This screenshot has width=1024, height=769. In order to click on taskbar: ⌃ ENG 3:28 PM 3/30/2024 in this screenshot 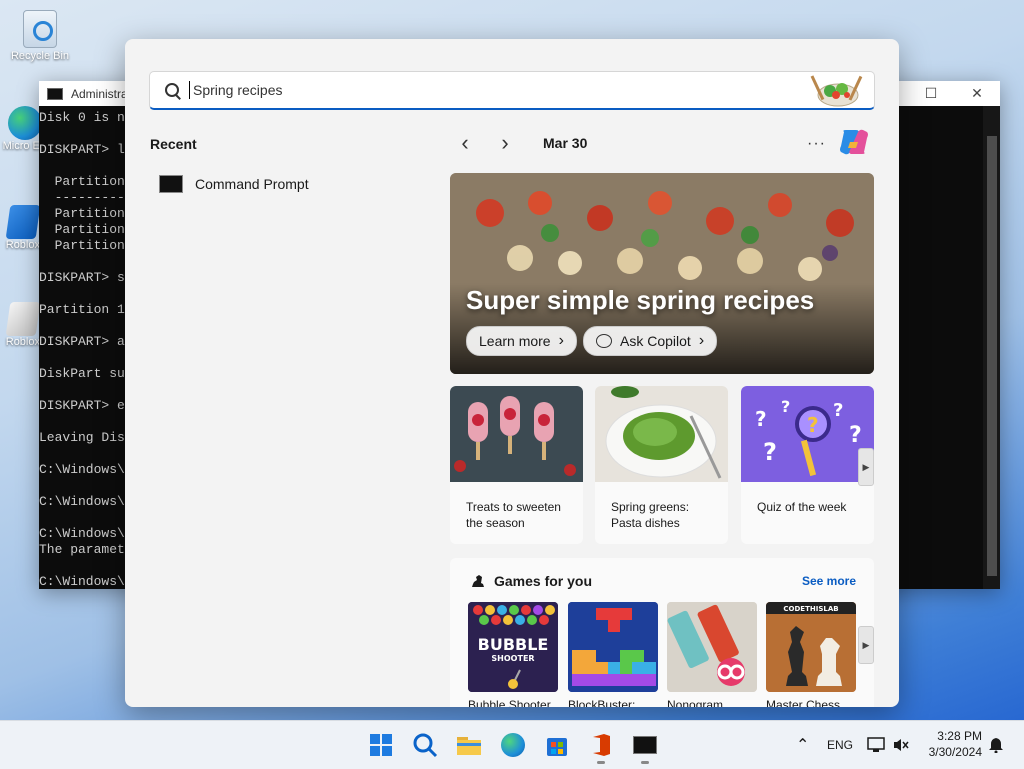, I will do `click(512, 744)`.